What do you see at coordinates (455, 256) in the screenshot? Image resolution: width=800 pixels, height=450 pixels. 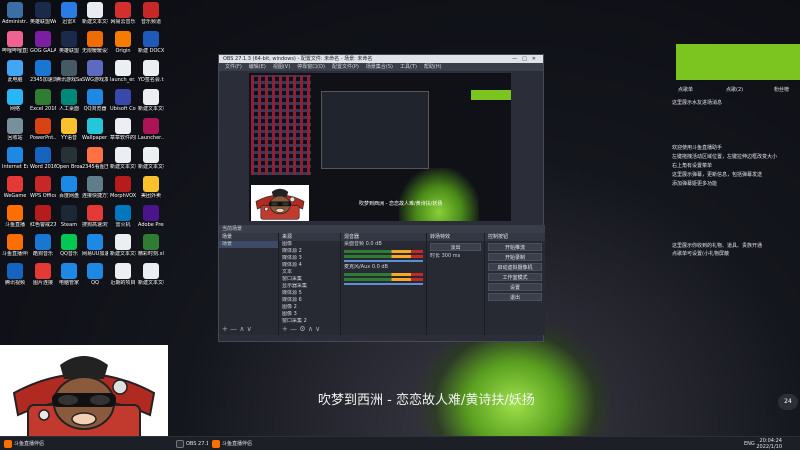 I see `transition-duration: 时长 300 ms` at bounding box center [455, 256].